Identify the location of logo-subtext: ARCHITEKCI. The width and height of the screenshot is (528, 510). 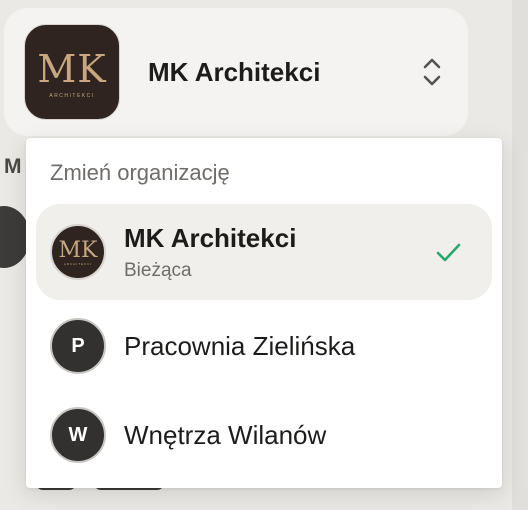
(72, 96).